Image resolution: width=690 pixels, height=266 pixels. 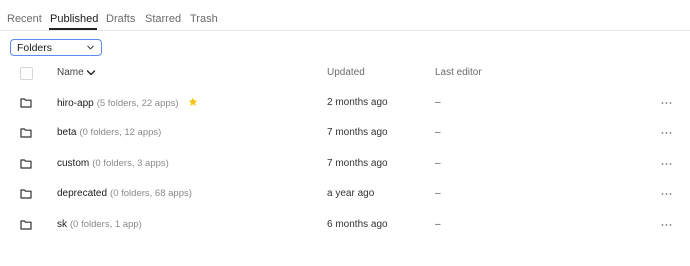 I want to click on folder-name: beta, so click(x=67, y=132).